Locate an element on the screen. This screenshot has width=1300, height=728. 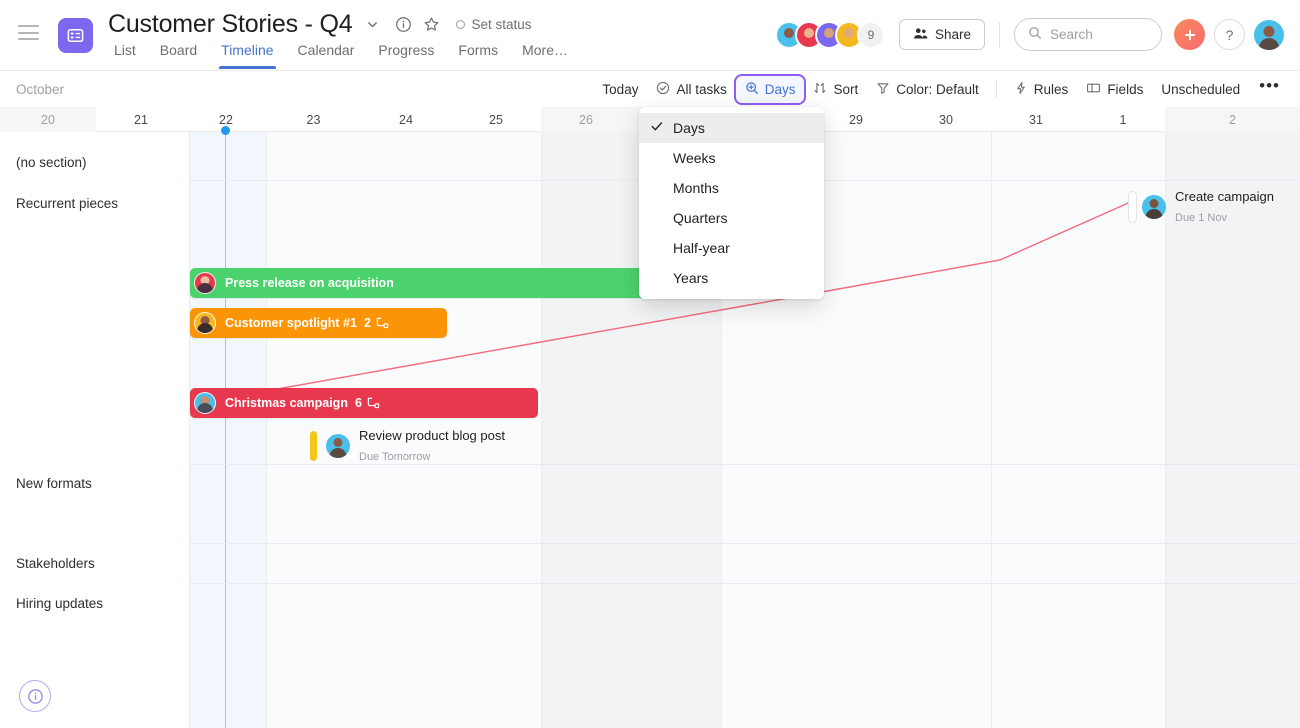
sidebar-item-new-formats: New formats is located at coordinates (54, 483).